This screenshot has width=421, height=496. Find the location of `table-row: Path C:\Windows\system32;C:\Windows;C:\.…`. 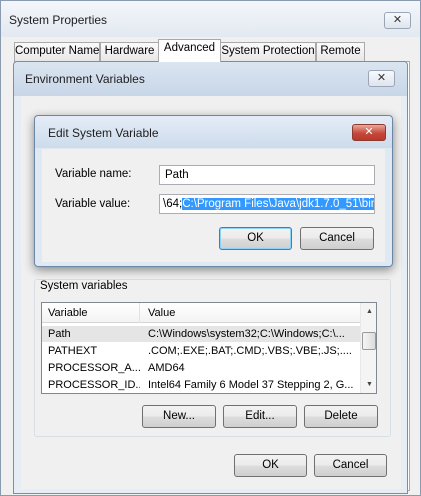

table-row: Path C:\Windows\system32;C:\Windows;C:\.… is located at coordinates (201, 334).